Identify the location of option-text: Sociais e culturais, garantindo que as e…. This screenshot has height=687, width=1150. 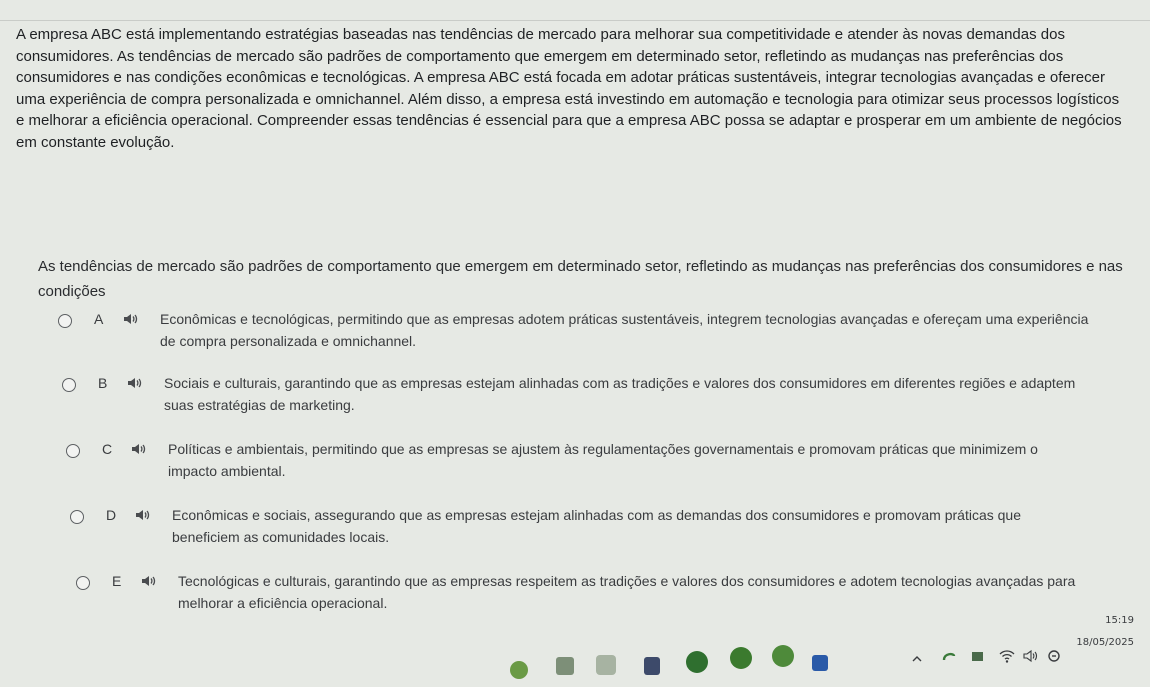
(620, 394).